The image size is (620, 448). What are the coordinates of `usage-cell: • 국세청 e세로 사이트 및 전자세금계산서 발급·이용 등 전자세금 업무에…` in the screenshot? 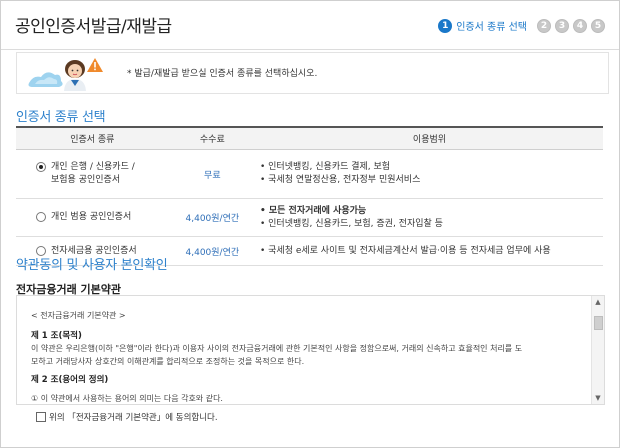 It's located at (429, 251).